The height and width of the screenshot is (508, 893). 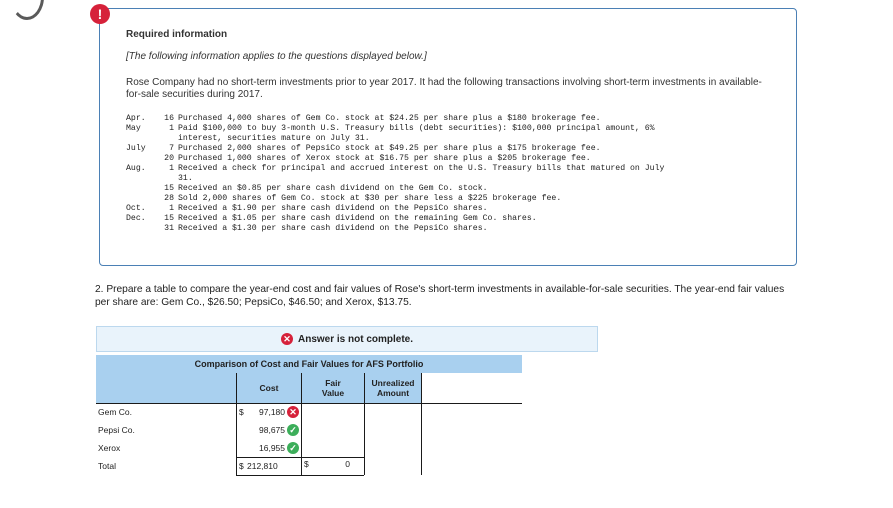 What do you see at coordinates (268, 388) in the screenshot?
I see `header-cost: Cost` at bounding box center [268, 388].